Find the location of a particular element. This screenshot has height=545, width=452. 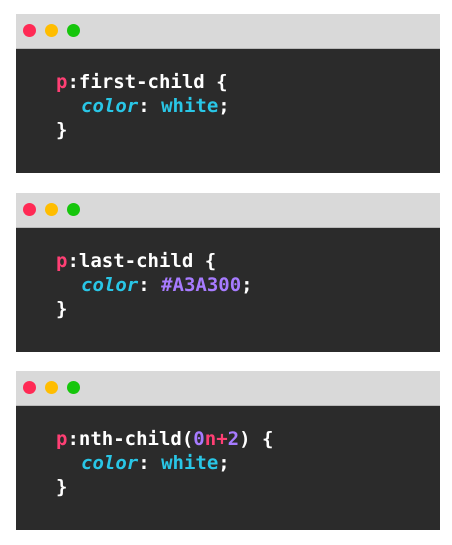

code-line-selector: p:nth-child(0n+2) { is located at coordinates (248, 439).